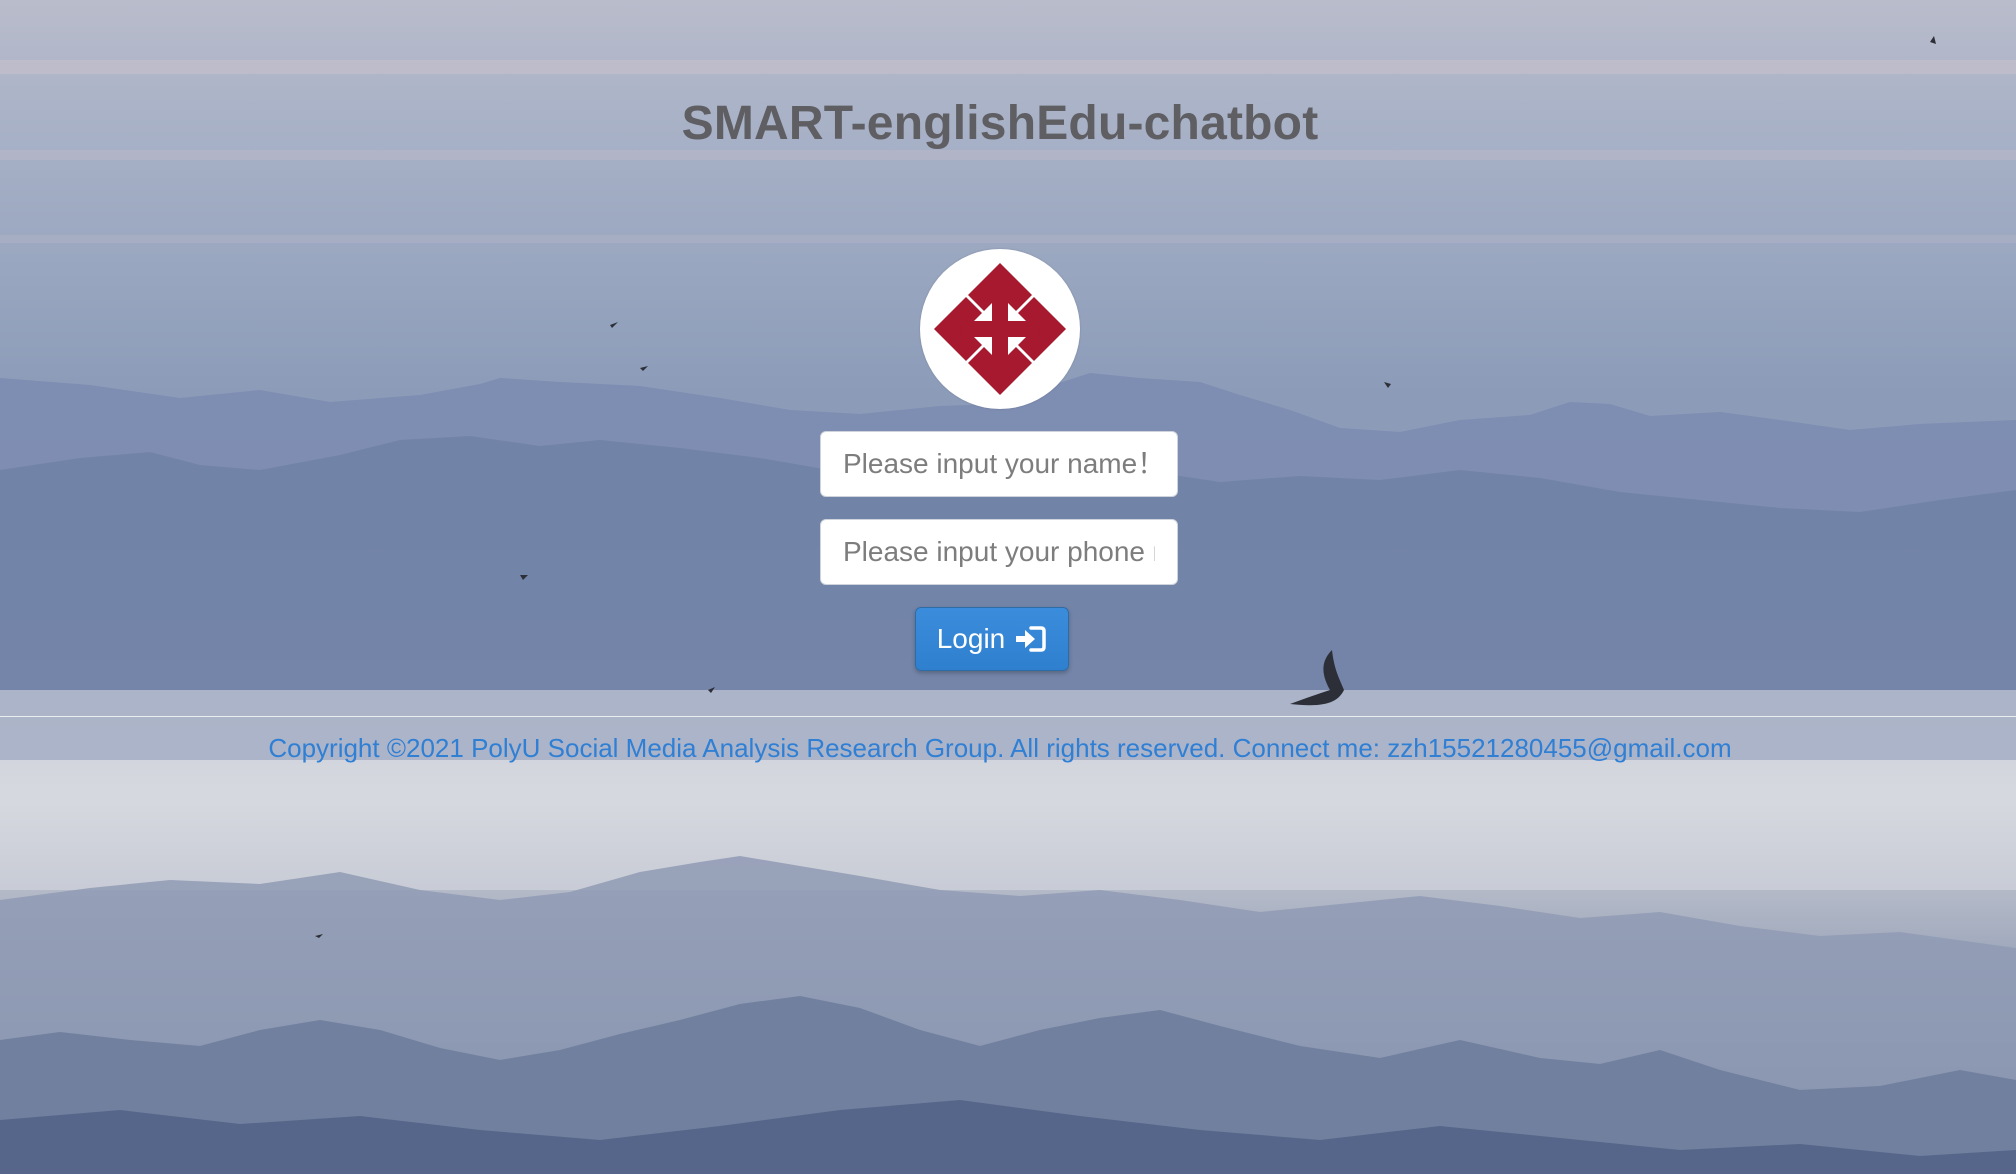 This screenshot has height=1174, width=2016. What do you see at coordinates (999, 552) in the screenshot?
I see `phone-input` at bounding box center [999, 552].